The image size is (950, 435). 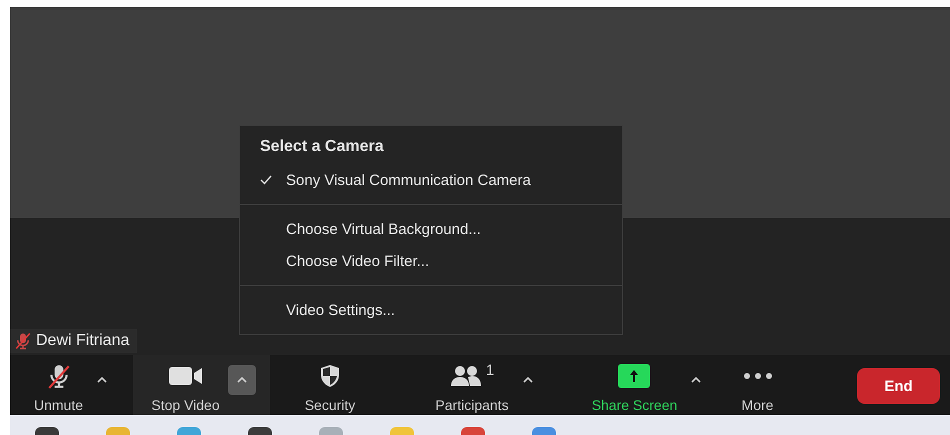 I want to click on menu-title: Select a Camera, so click(x=322, y=147).